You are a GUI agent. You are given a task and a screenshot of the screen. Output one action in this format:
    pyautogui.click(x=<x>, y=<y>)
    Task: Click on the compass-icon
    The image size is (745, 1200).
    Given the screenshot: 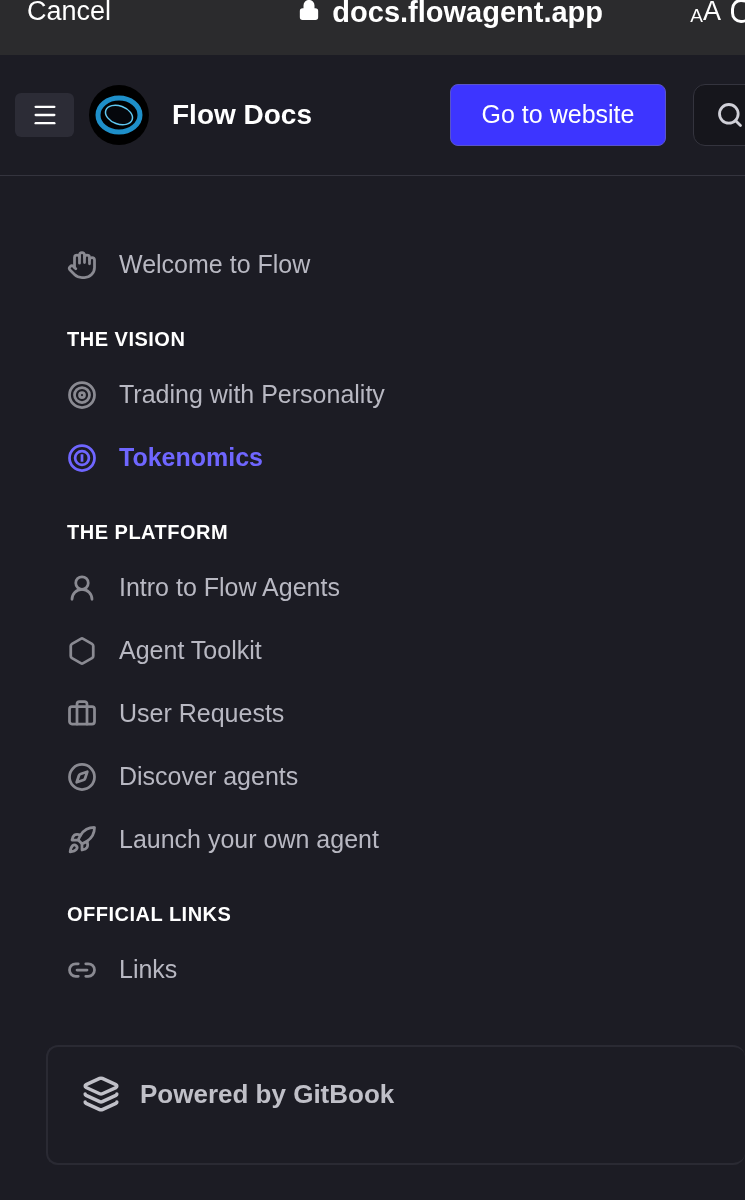 What is the action you would take?
    pyautogui.click(x=82, y=776)
    